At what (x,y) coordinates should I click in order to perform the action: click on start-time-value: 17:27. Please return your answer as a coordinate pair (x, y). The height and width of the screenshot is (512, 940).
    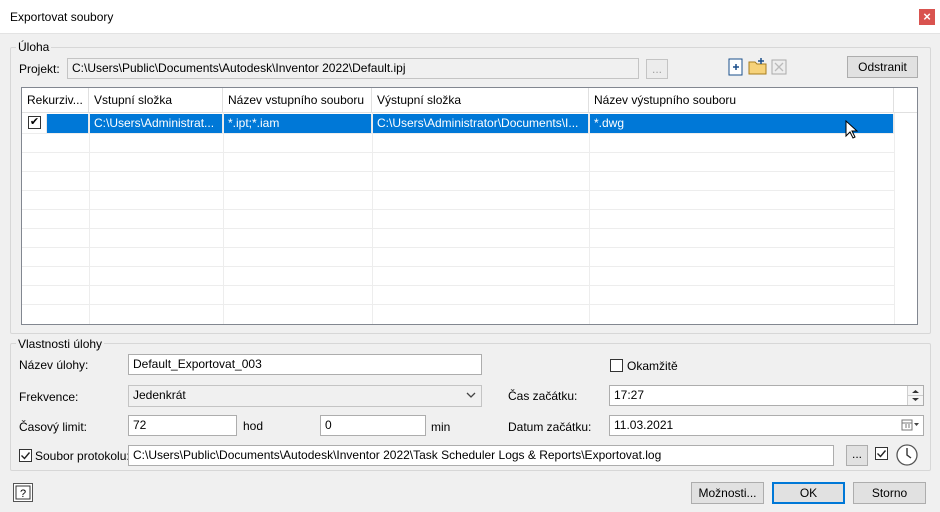
    Looking at the image, I should click on (629, 395).